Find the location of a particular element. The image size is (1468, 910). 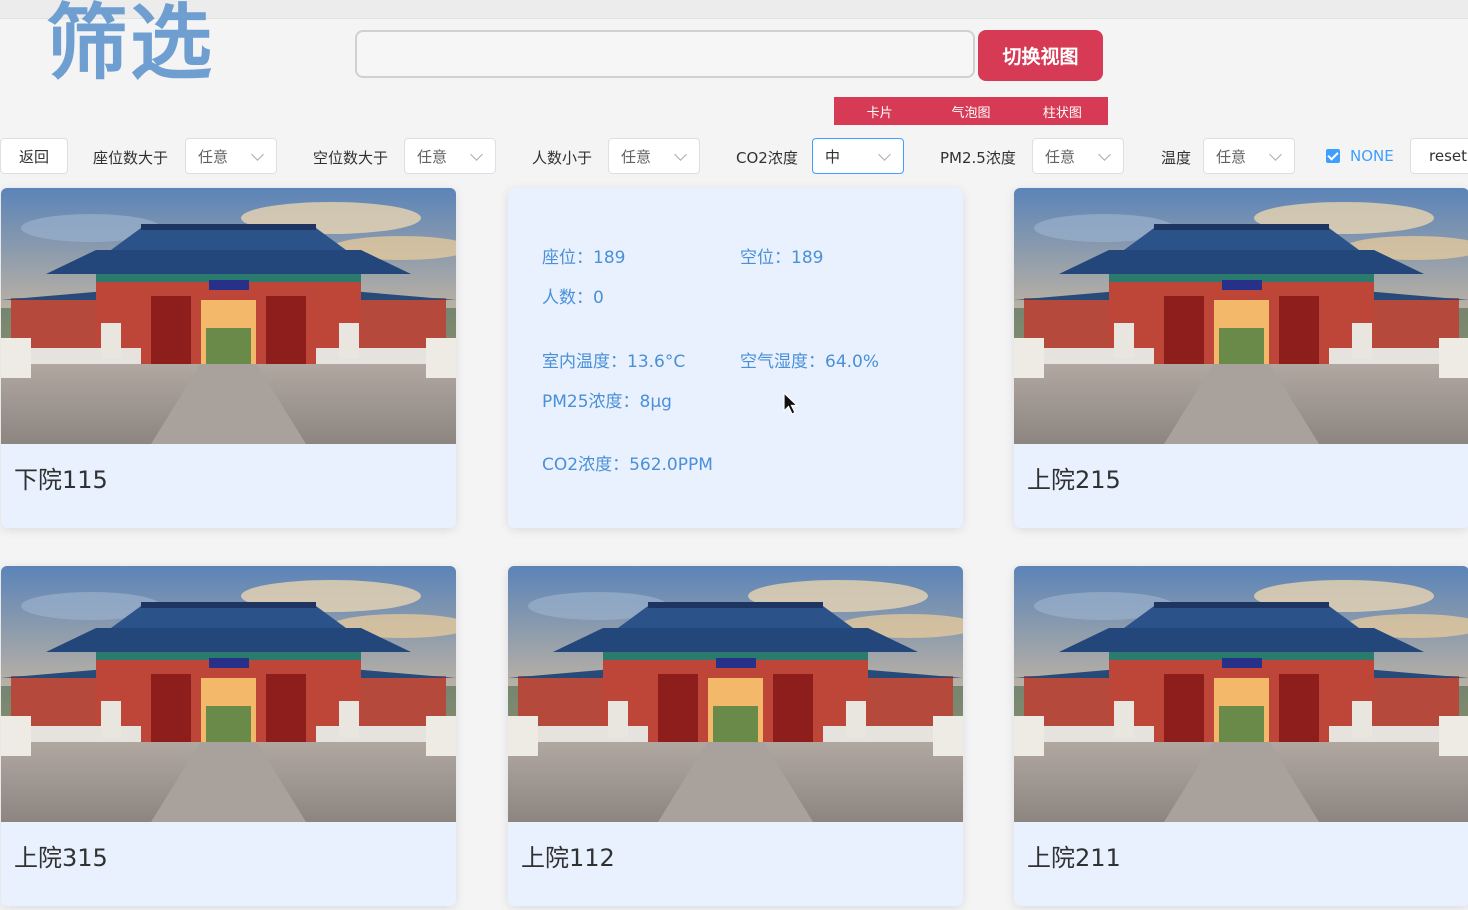

search-input is located at coordinates (665, 54).